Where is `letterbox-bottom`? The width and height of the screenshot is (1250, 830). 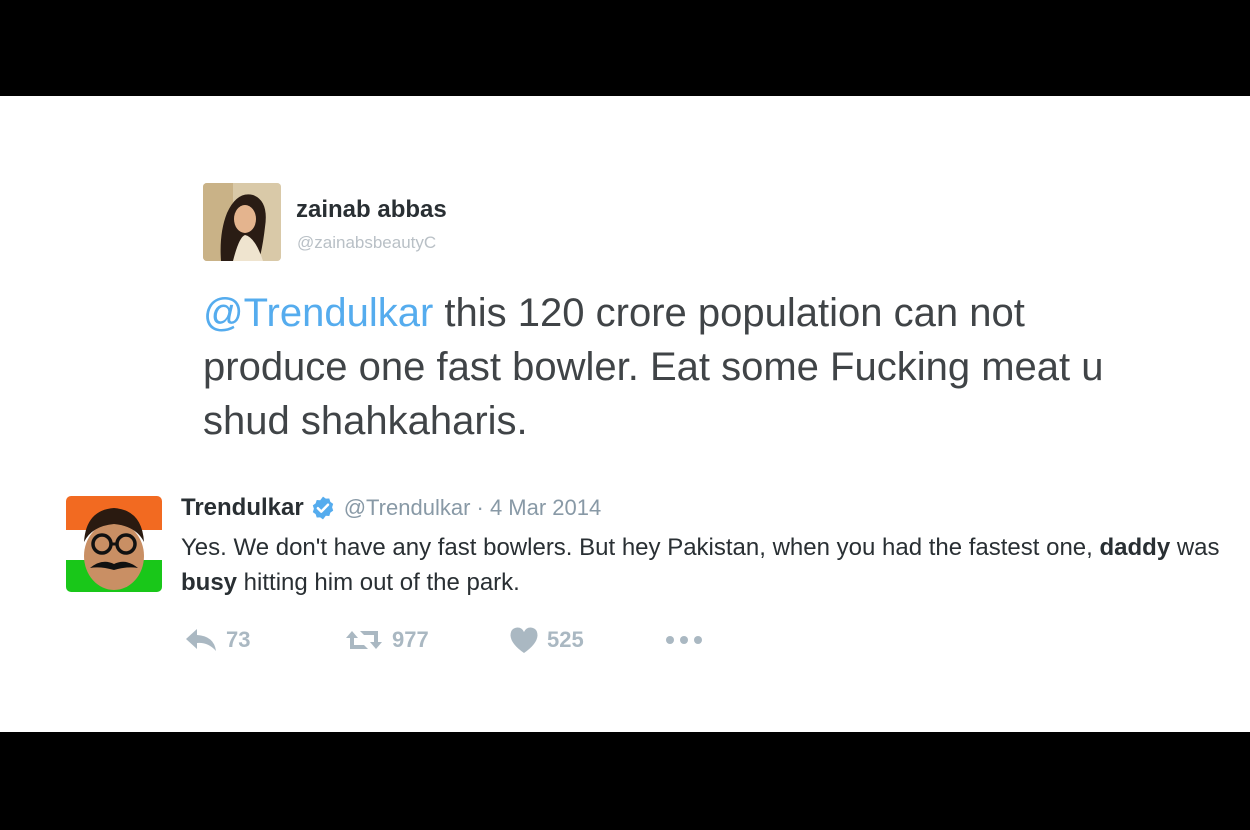
letterbox-bottom is located at coordinates (625, 781).